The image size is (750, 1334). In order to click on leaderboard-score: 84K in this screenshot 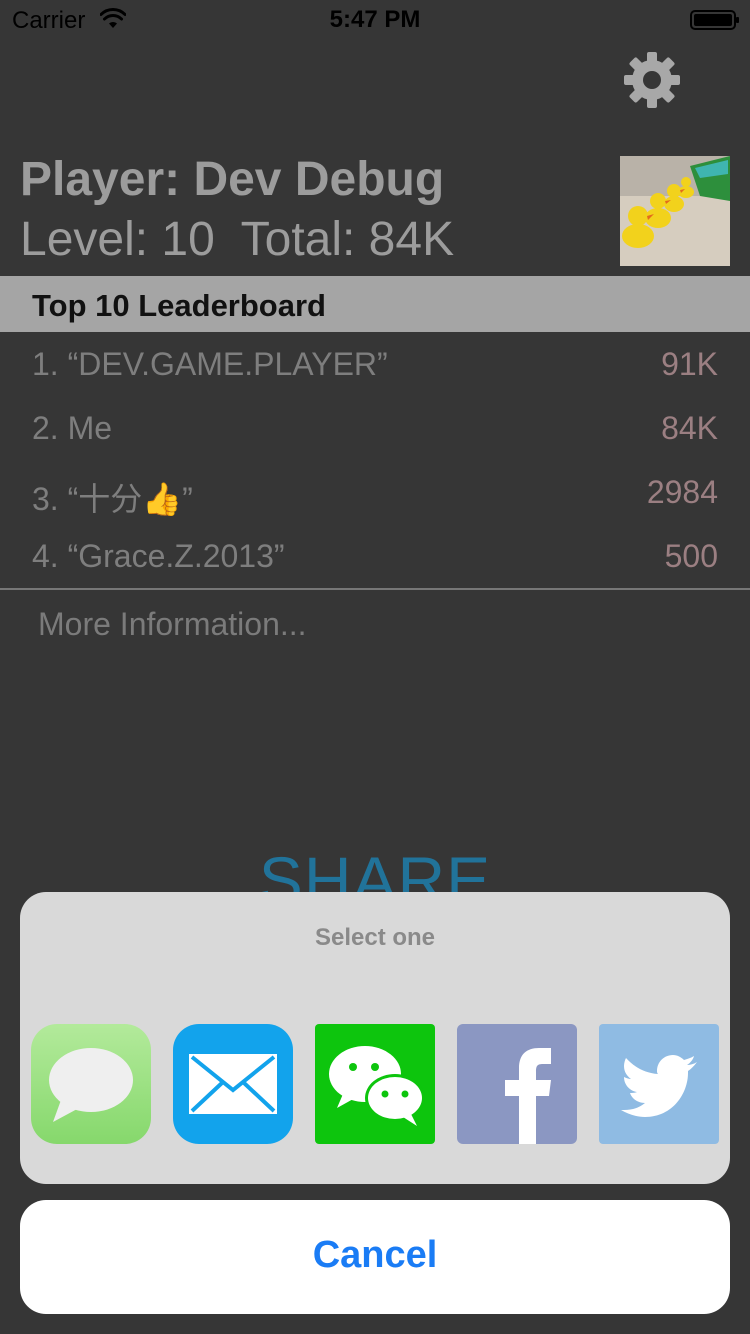, I will do `click(689, 428)`.